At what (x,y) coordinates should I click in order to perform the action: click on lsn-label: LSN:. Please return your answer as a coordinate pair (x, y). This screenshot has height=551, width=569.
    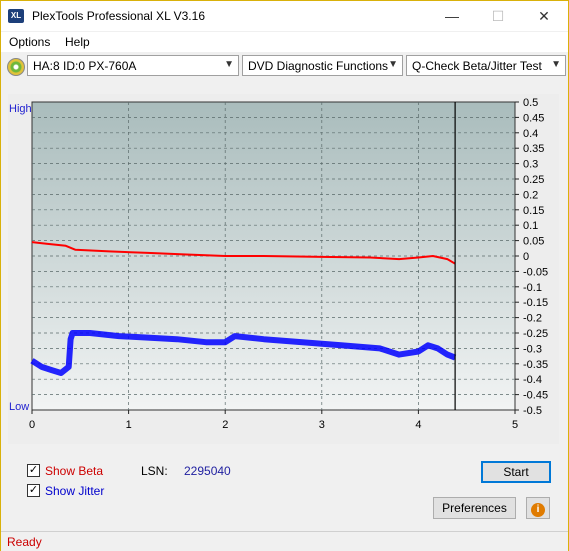
    Looking at the image, I should click on (154, 471).